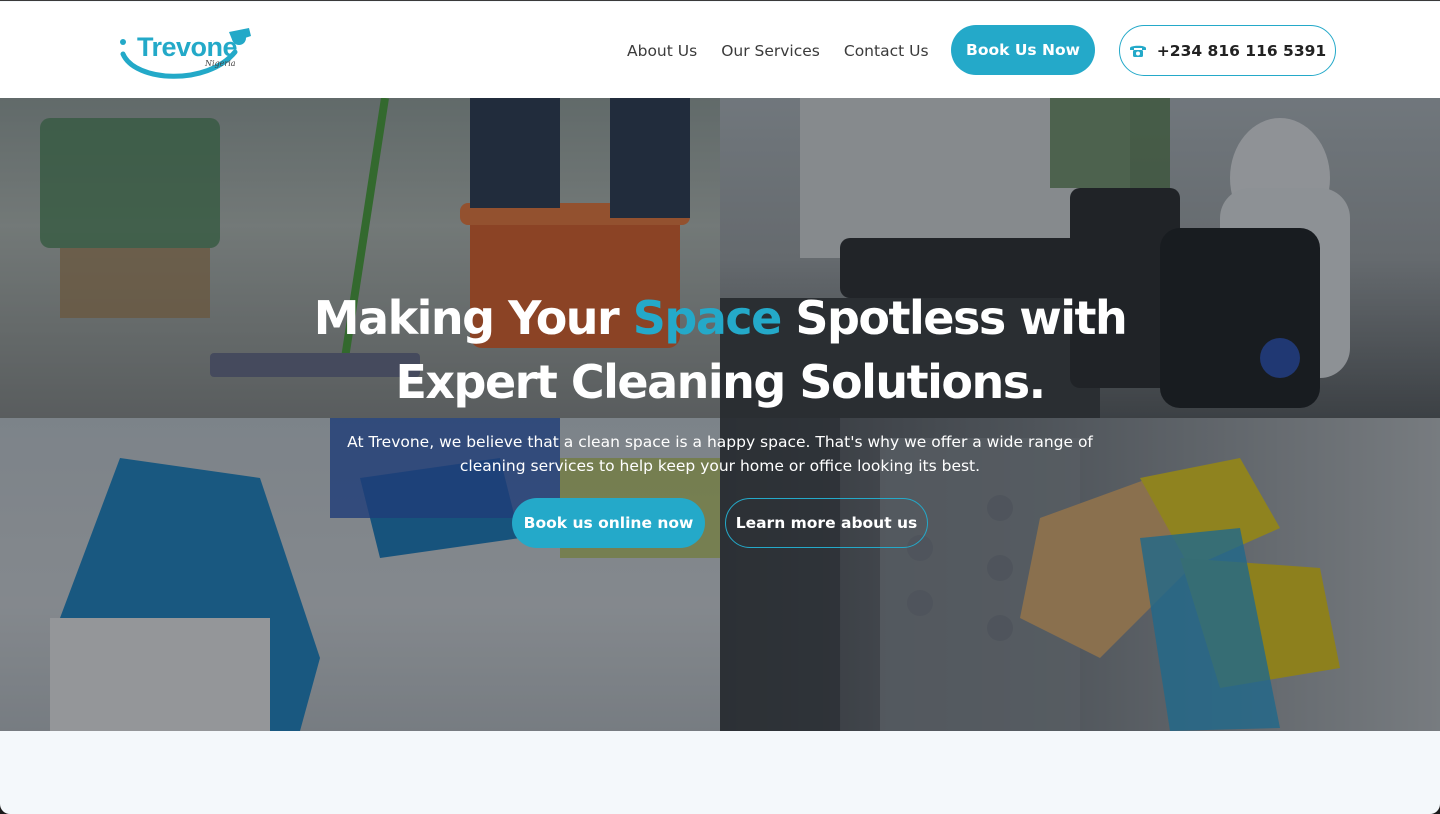 Image resolution: width=1440 pixels, height=814 pixels. I want to click on nav-about-us: About Us, so click(662, 51).